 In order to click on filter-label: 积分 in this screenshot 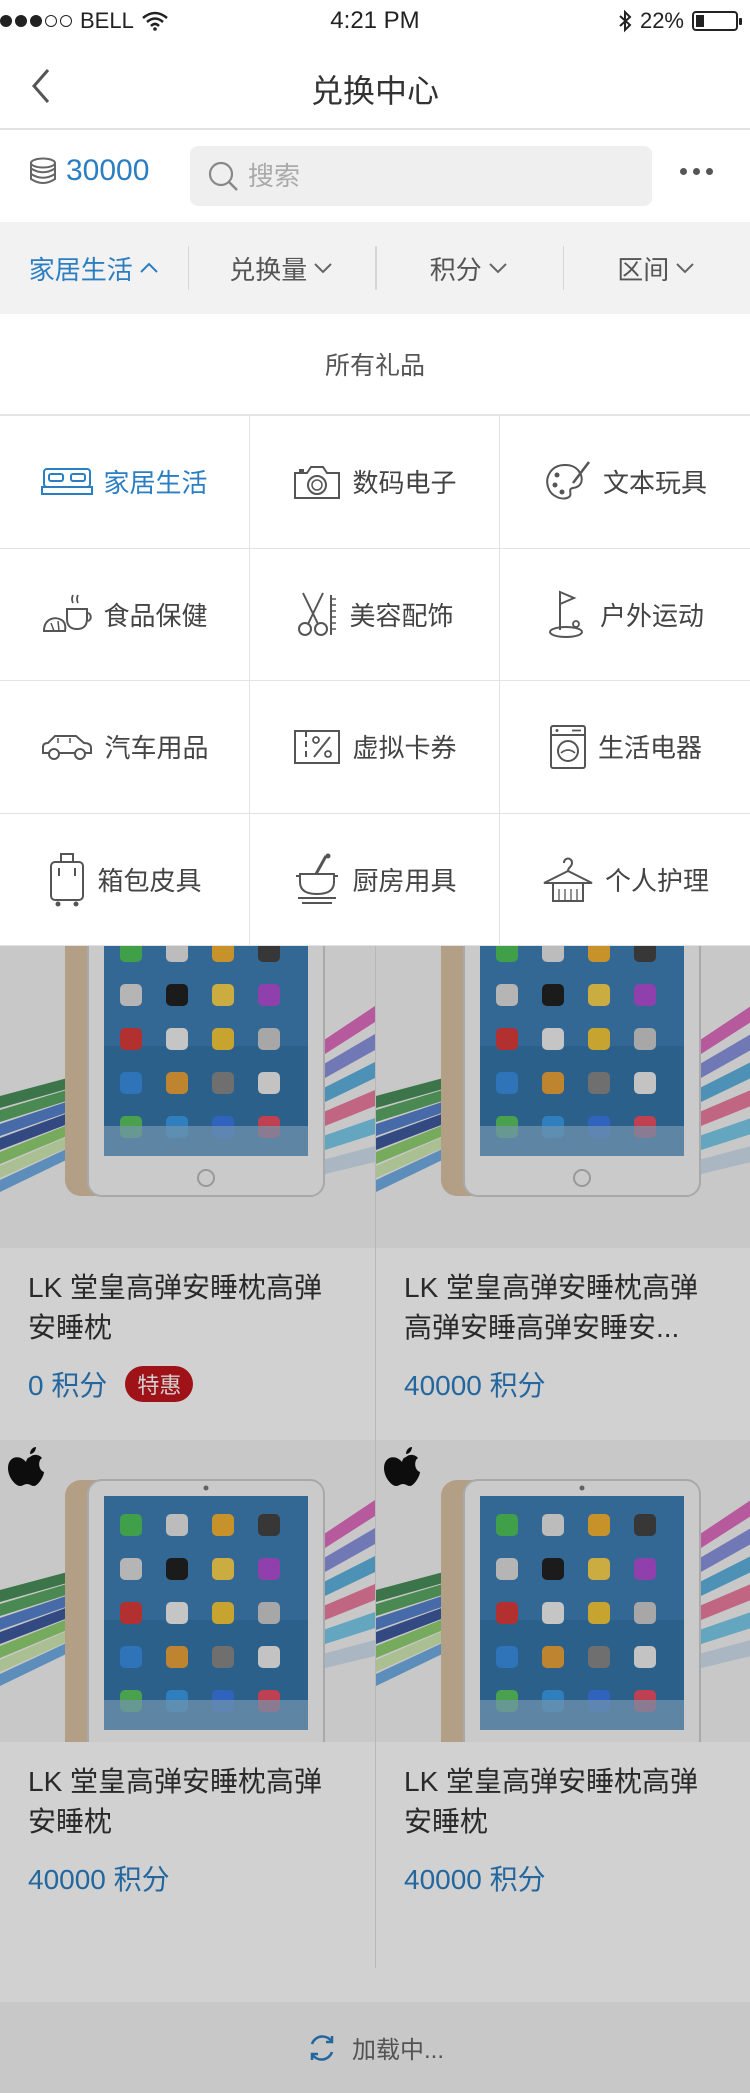, I will do `click(455, 269)`.